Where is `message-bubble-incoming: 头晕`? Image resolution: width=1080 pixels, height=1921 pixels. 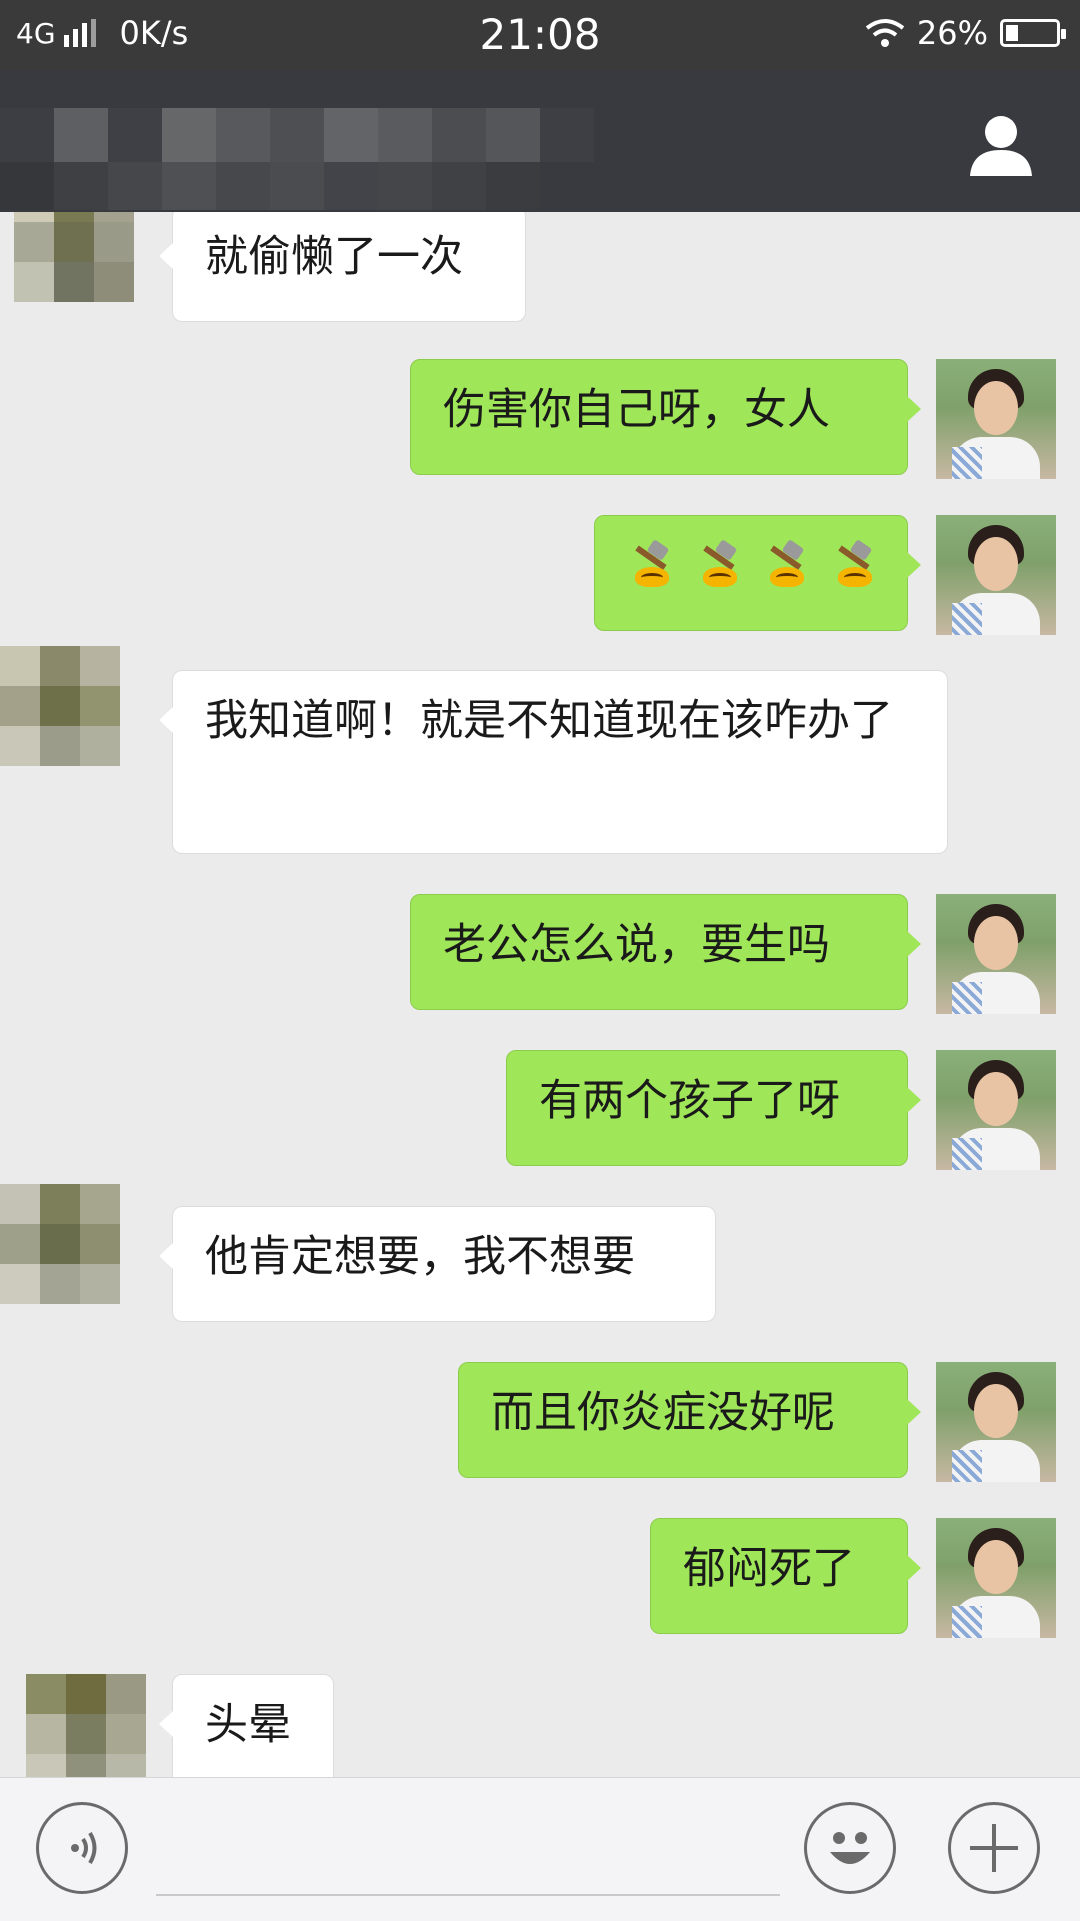 message-bubble-incoming: 头晕 is located at coordinates (246, 1725).